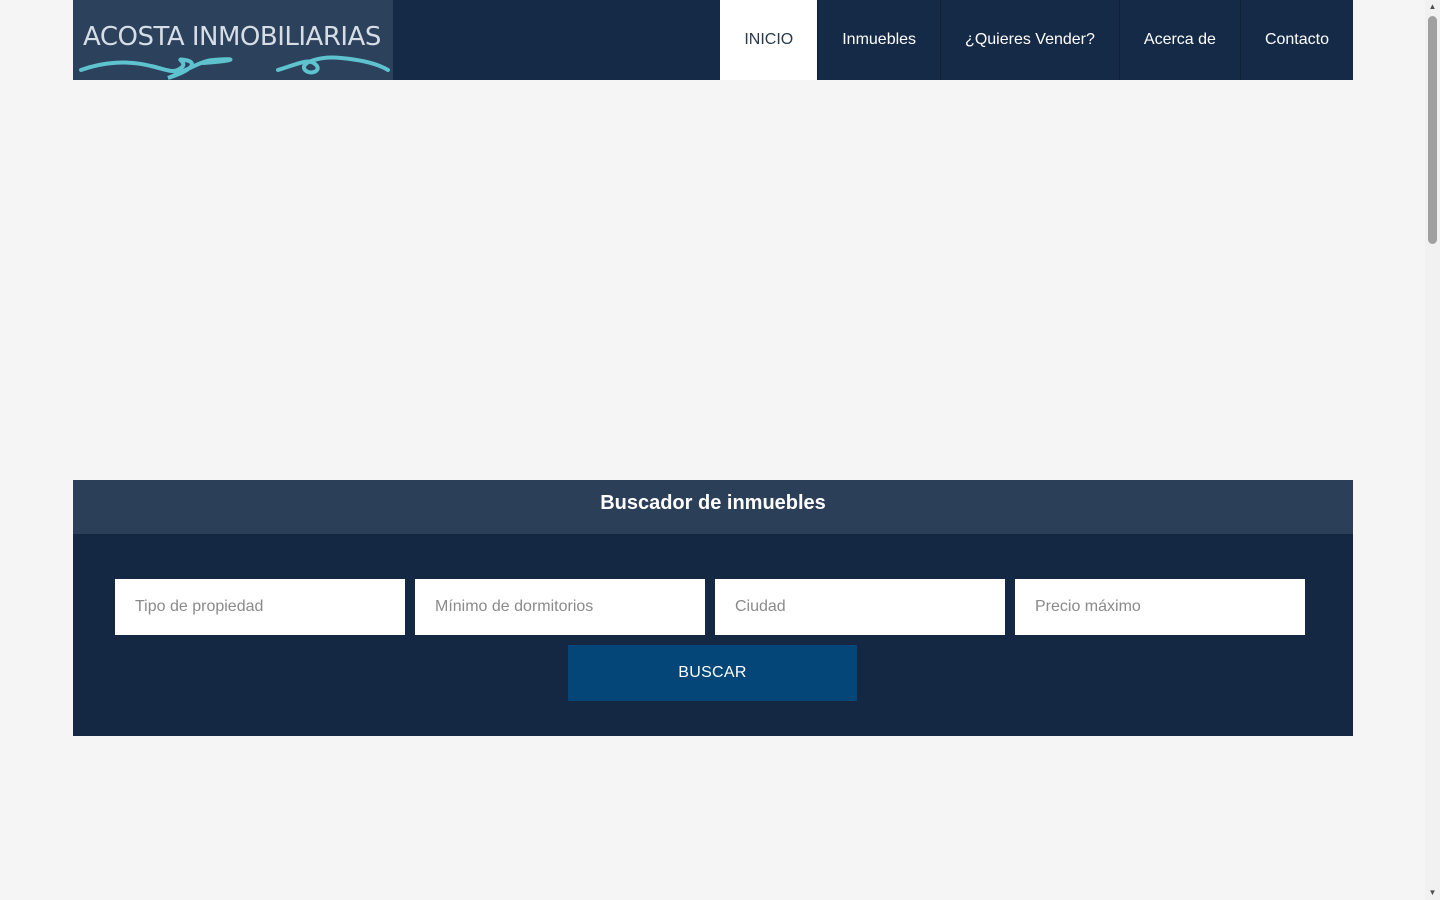 This screenshot has height=900, width=1440. Describe the element at coordinates (260, 607) in the screenshot. I see `property-type-input` at that location.